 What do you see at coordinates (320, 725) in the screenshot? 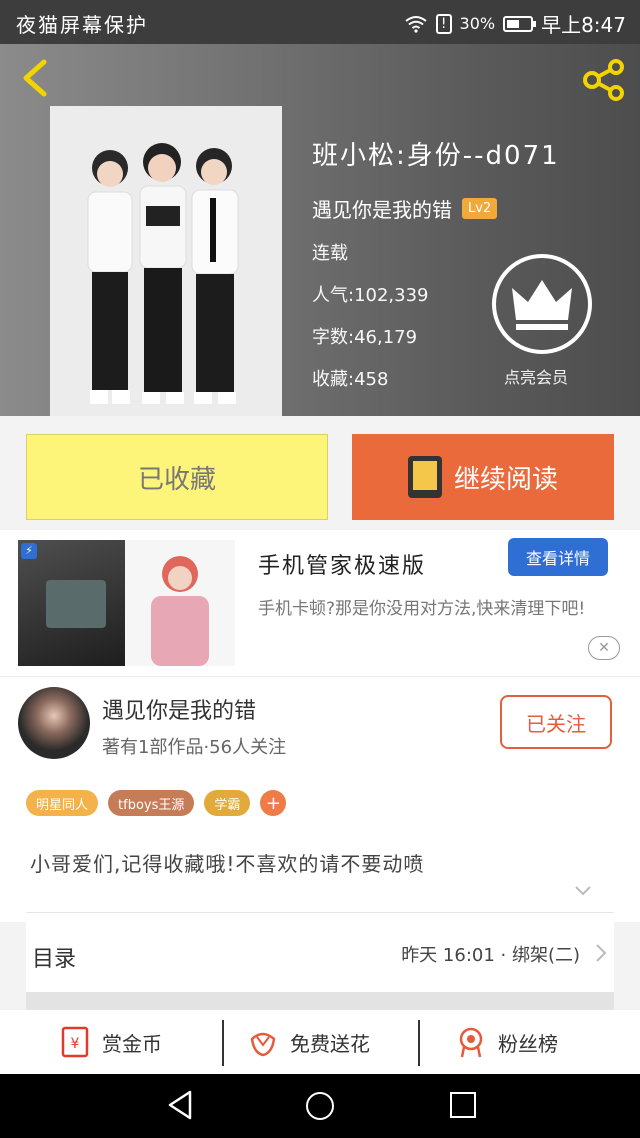
I see `author-block: 遇见你是我的错 著有1部作品·56人关注 已关注` at bounding box center [320, 725].